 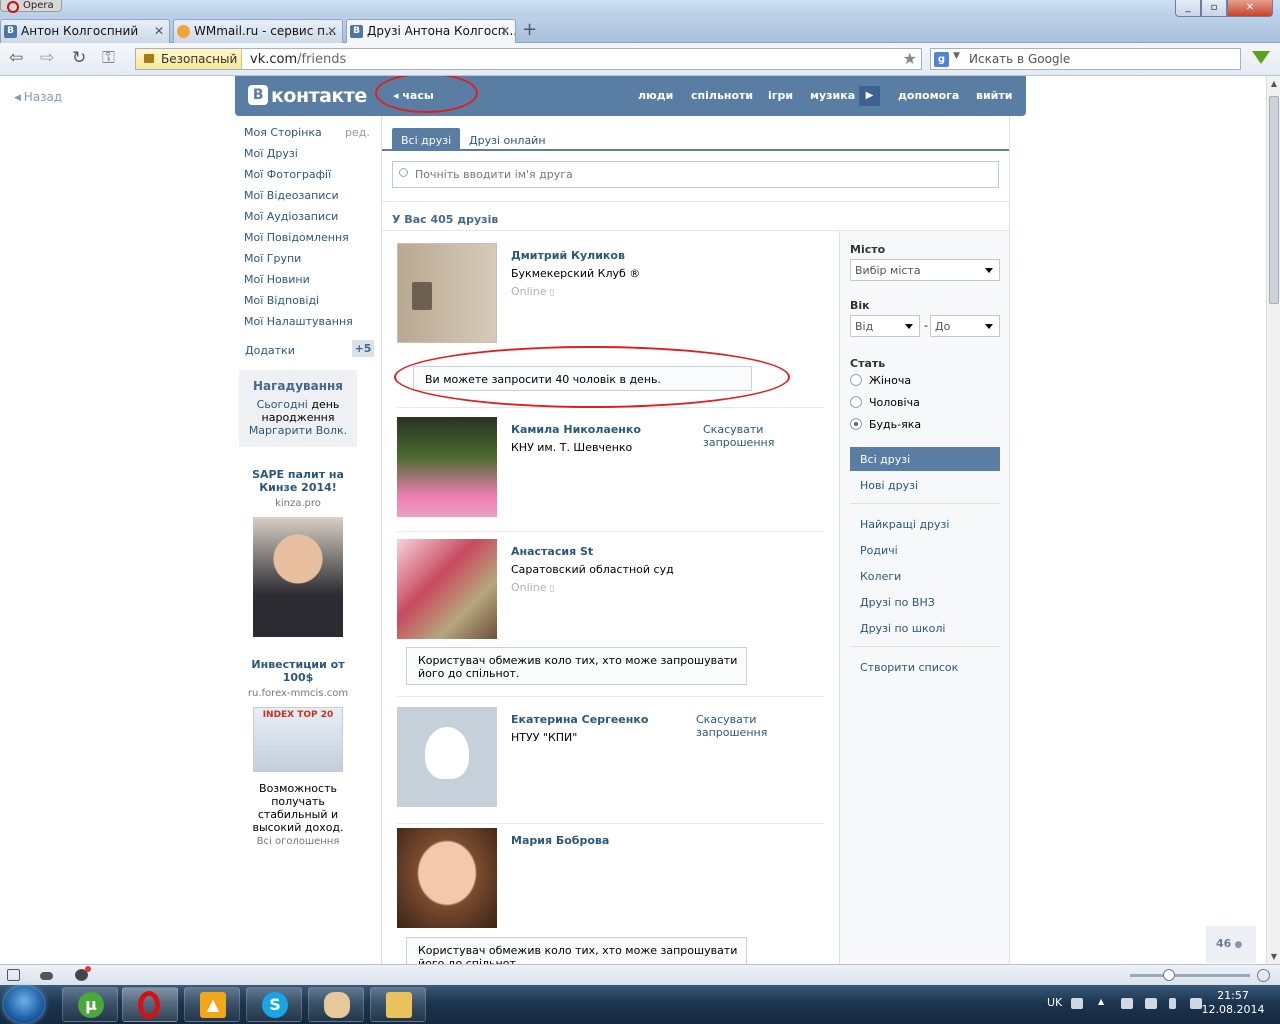 What do you see at coordinates (994, 95) in the screenshot?
I see `nav-logout: вийти` at bounding box center [994, 95].